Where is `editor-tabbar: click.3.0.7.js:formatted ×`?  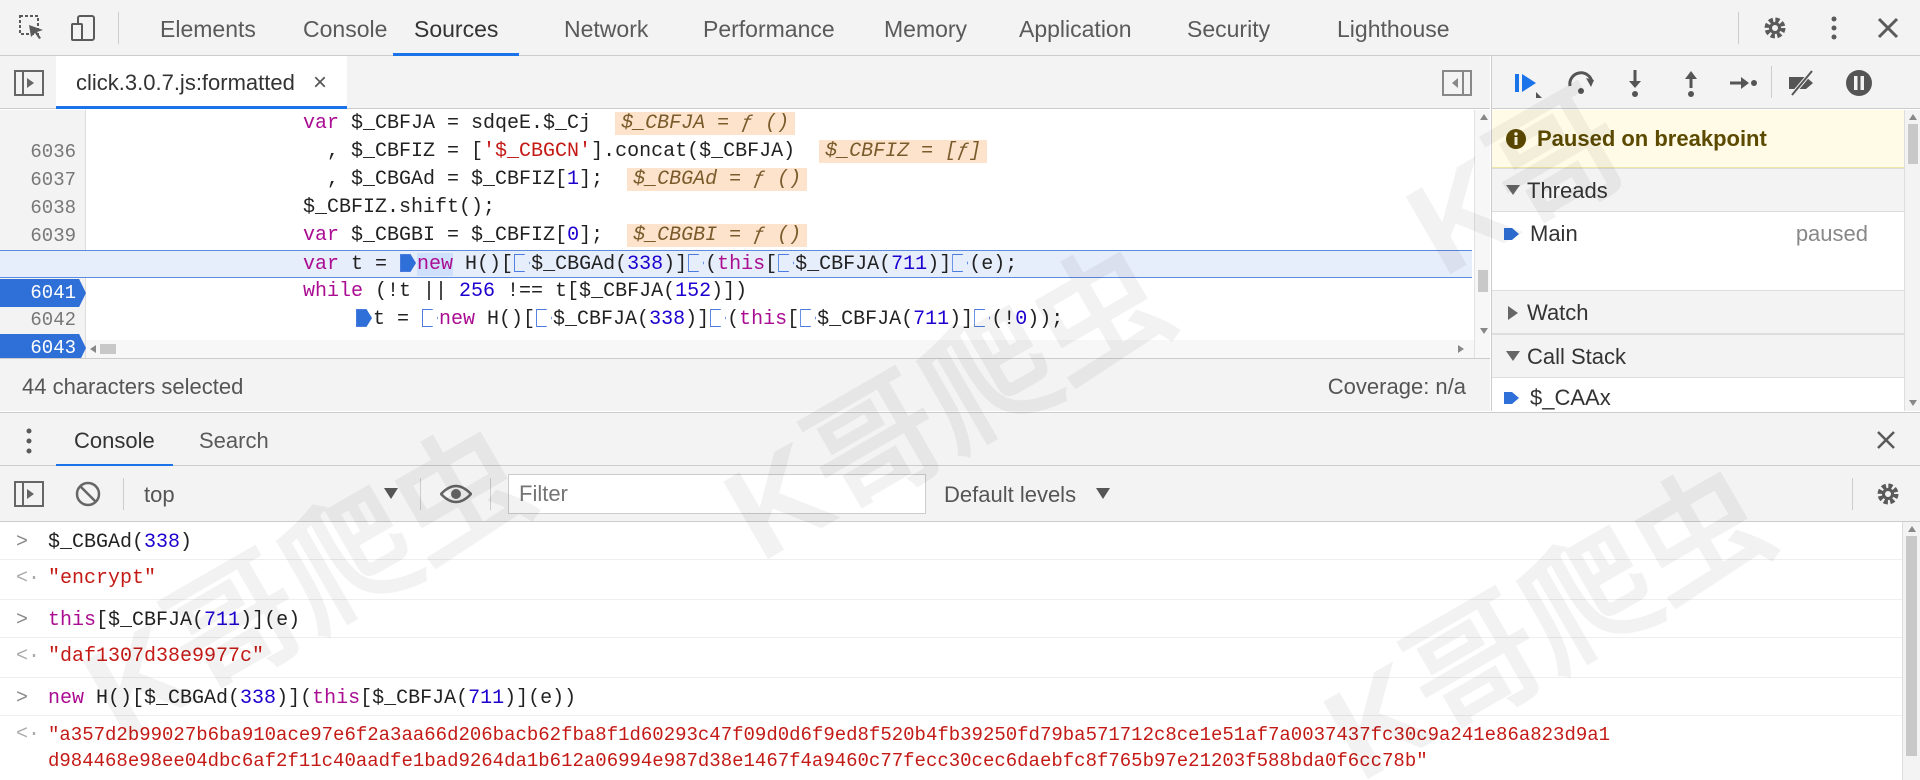 editor-tabbar: click.3.0.7.js:formatted × is located at coordinates (745, 82).